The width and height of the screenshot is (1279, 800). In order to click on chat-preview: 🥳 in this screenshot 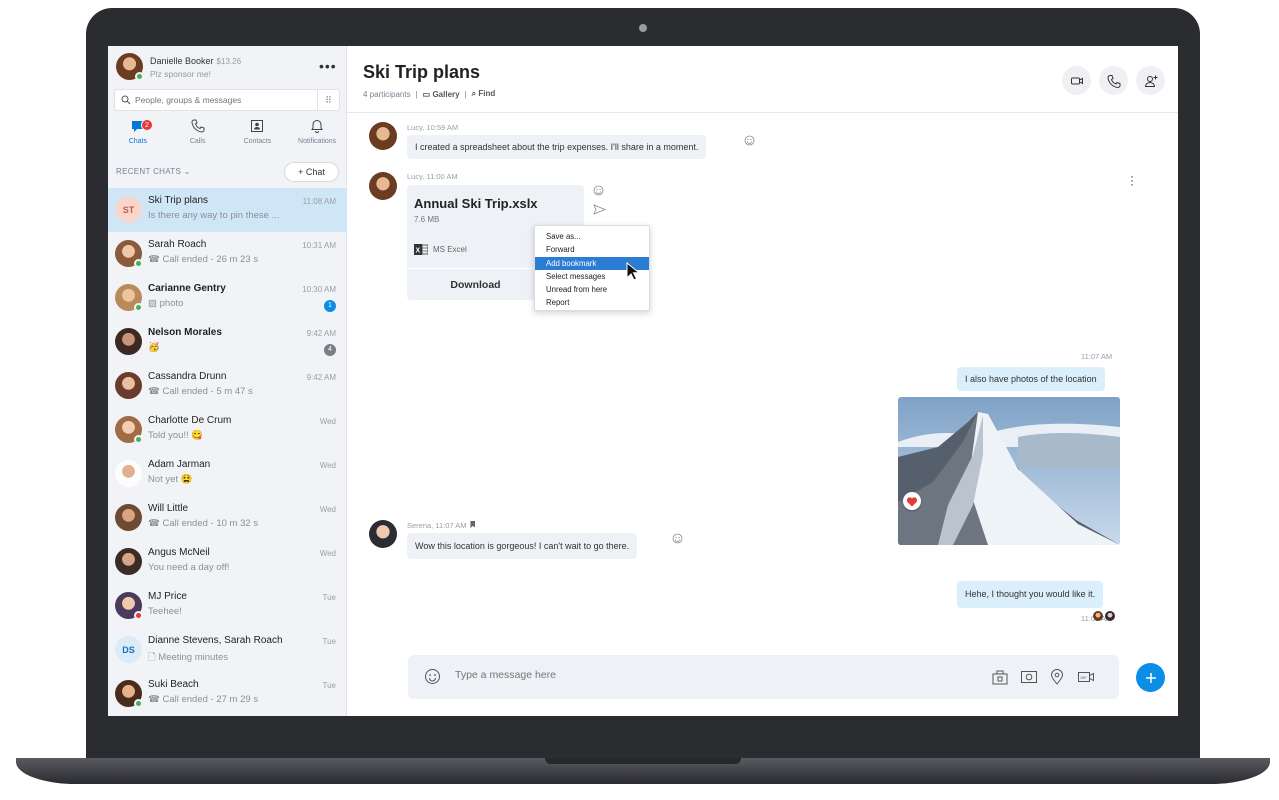, I will do `click(154, 347)`.